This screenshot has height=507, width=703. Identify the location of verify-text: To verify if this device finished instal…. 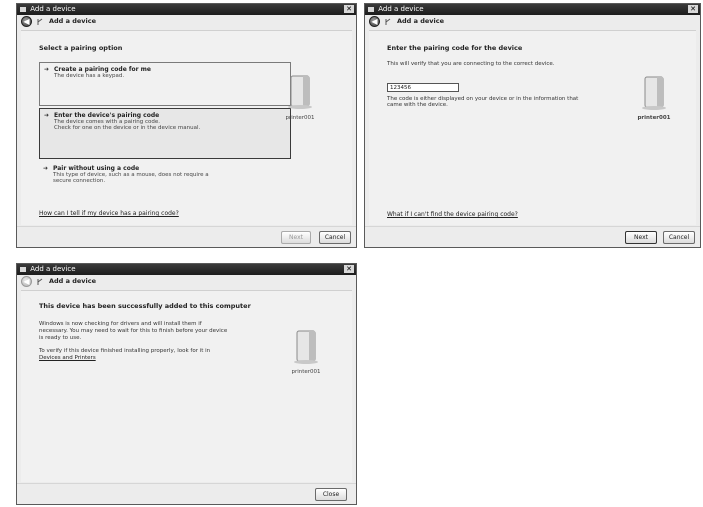
(125, 351).